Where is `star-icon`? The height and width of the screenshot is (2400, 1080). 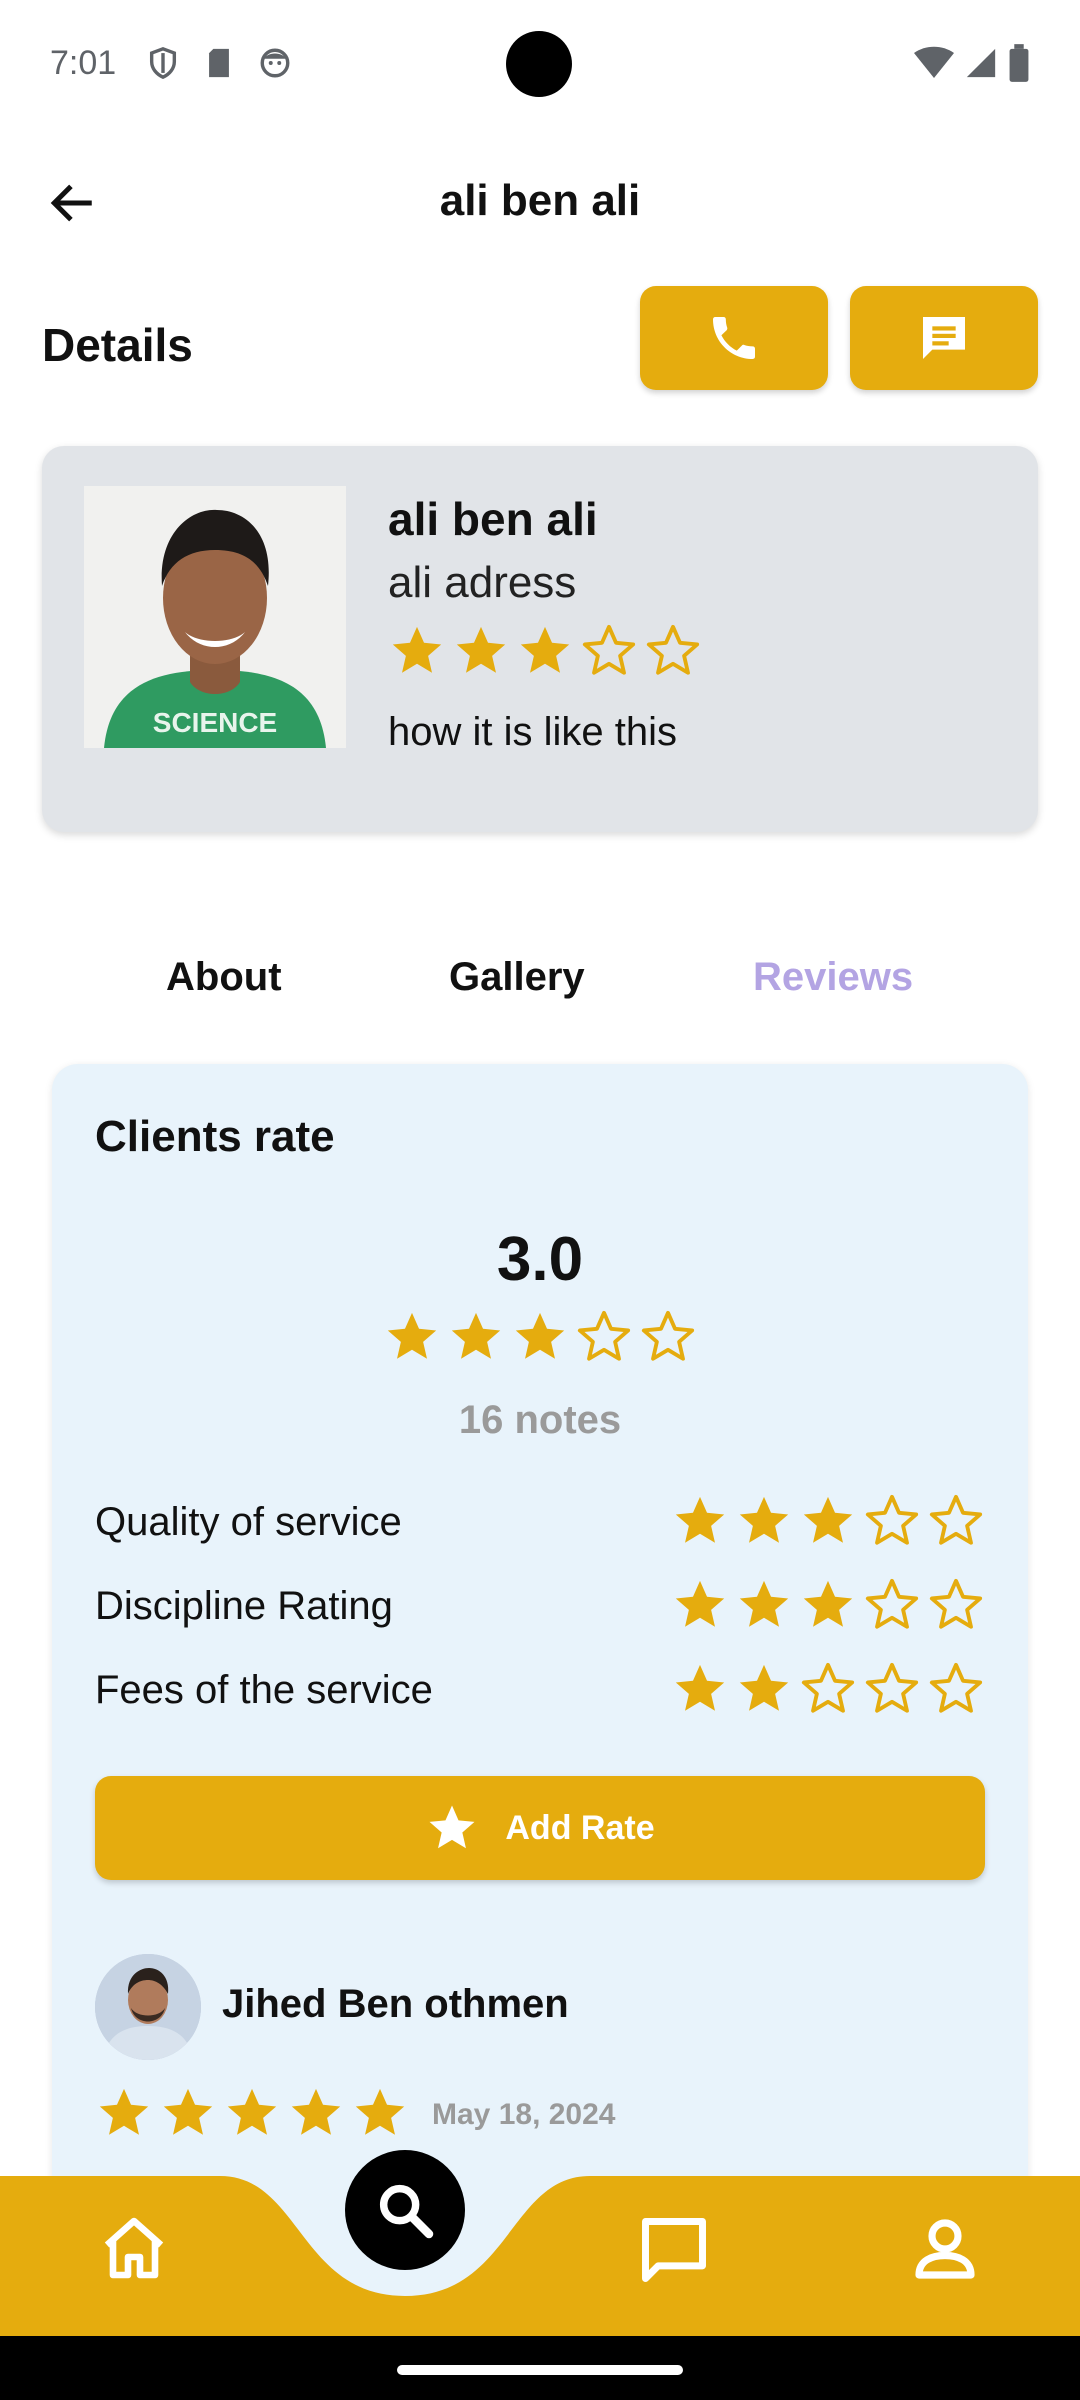
star-icon is located at coordinates (452, 1827).